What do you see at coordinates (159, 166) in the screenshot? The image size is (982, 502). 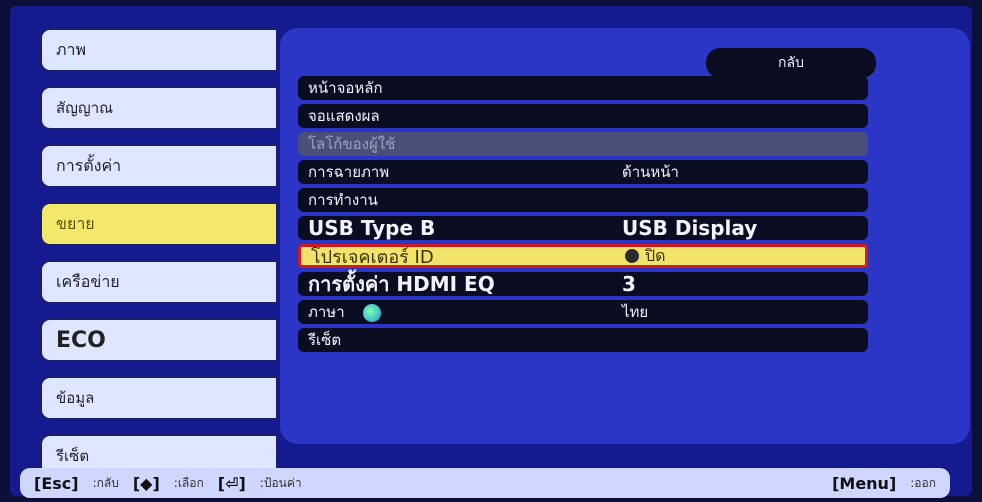 I see `tab-settings: การตั้งค่า` at bounding box center [159, 166].